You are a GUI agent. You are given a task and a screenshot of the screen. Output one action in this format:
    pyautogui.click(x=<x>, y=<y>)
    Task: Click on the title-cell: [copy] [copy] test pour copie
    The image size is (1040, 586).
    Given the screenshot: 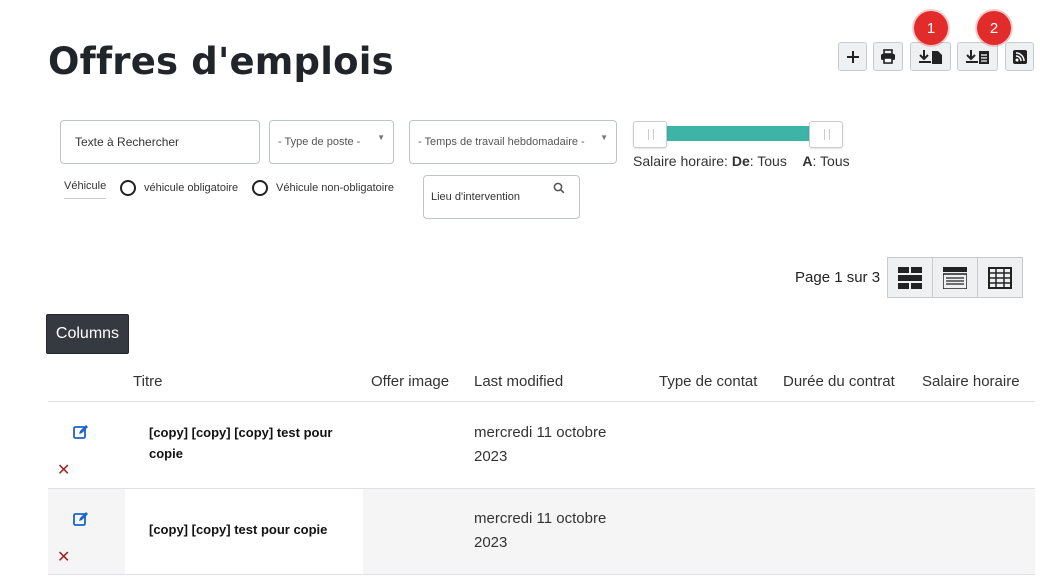 What is the action you would take?
    pyautogui.click(x=244, y=531)
    